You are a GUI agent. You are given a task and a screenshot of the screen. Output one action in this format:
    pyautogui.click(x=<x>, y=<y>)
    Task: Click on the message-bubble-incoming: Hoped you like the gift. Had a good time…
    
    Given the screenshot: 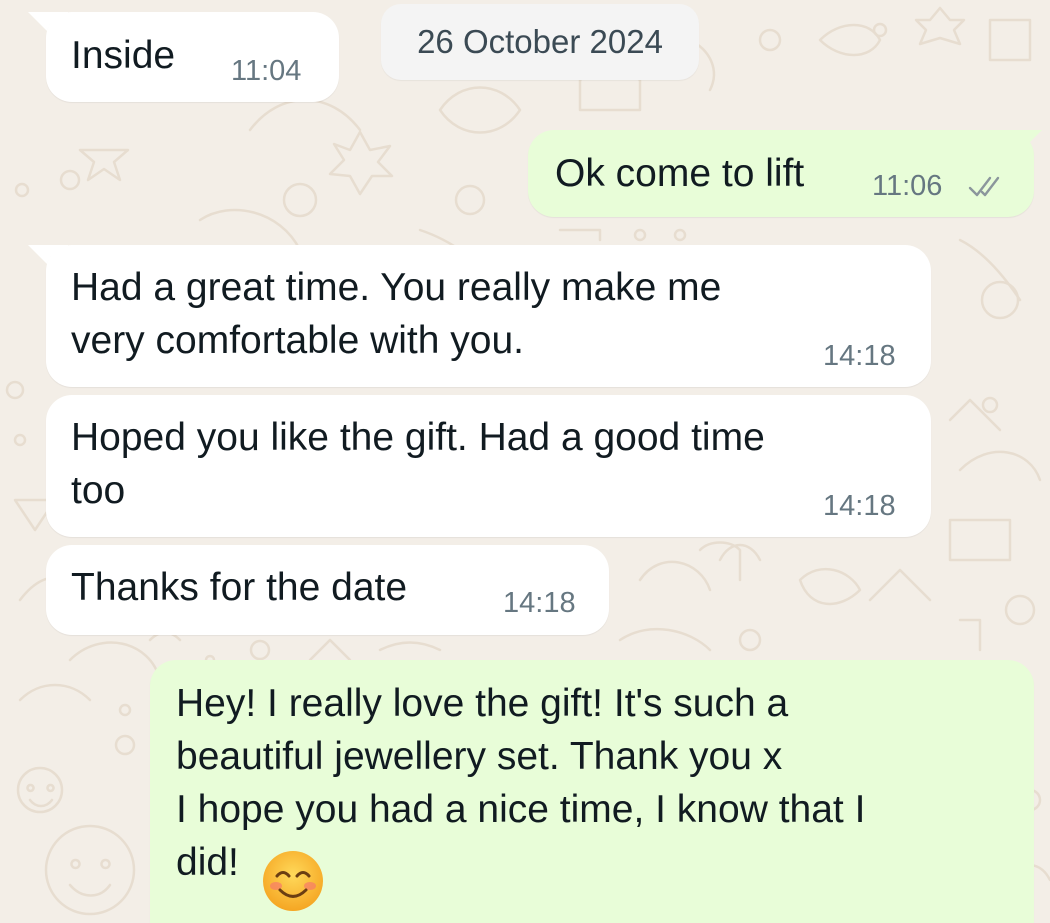 What is the action you would take?
    pyautogui.click(x=488, y=466)
    